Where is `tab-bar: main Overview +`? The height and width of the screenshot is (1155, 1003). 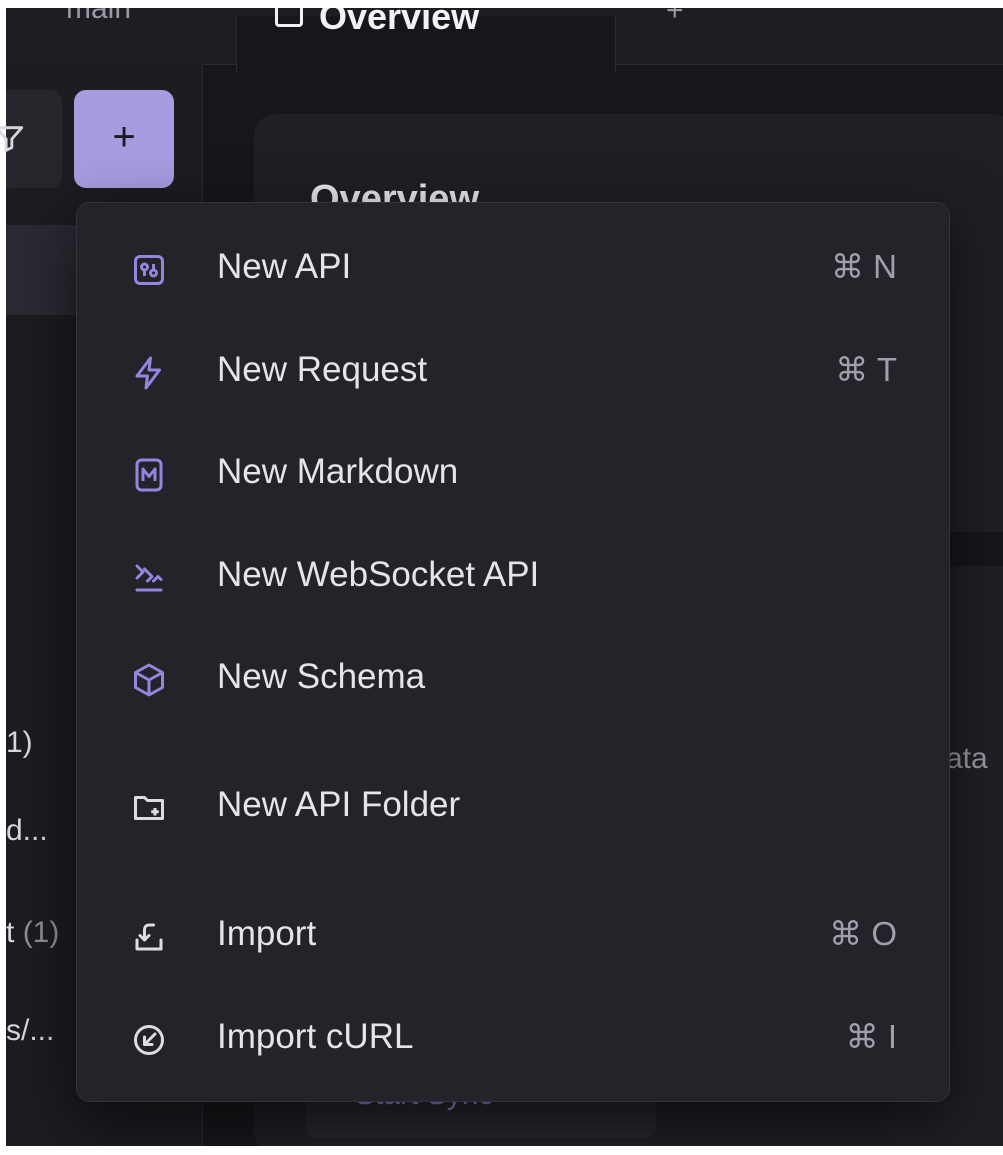
tab-bar: main Overview + is located at coordinates (504, 36).